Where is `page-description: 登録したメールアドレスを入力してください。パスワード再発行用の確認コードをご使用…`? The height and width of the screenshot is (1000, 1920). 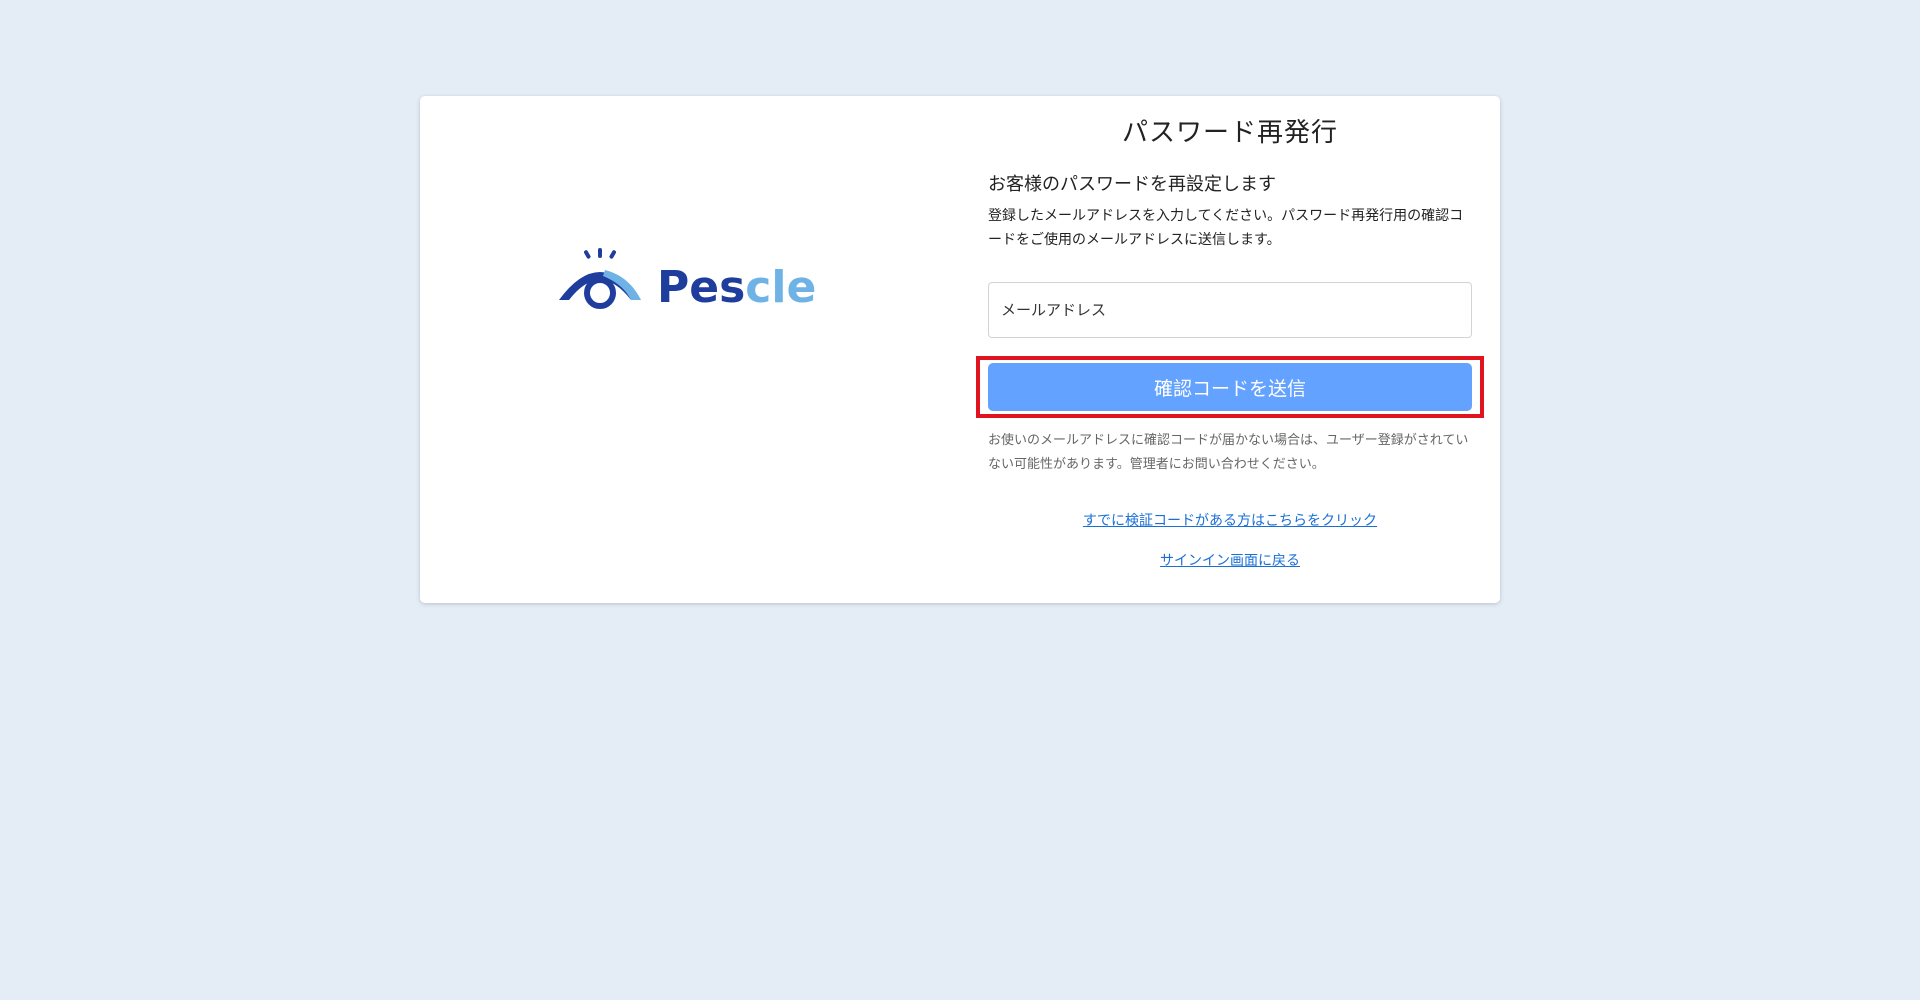 page-description: 登録したメールアドレスを入力してください。パスワード再発行用の確認コードをご使用… is located at coordinates (1226, 228).